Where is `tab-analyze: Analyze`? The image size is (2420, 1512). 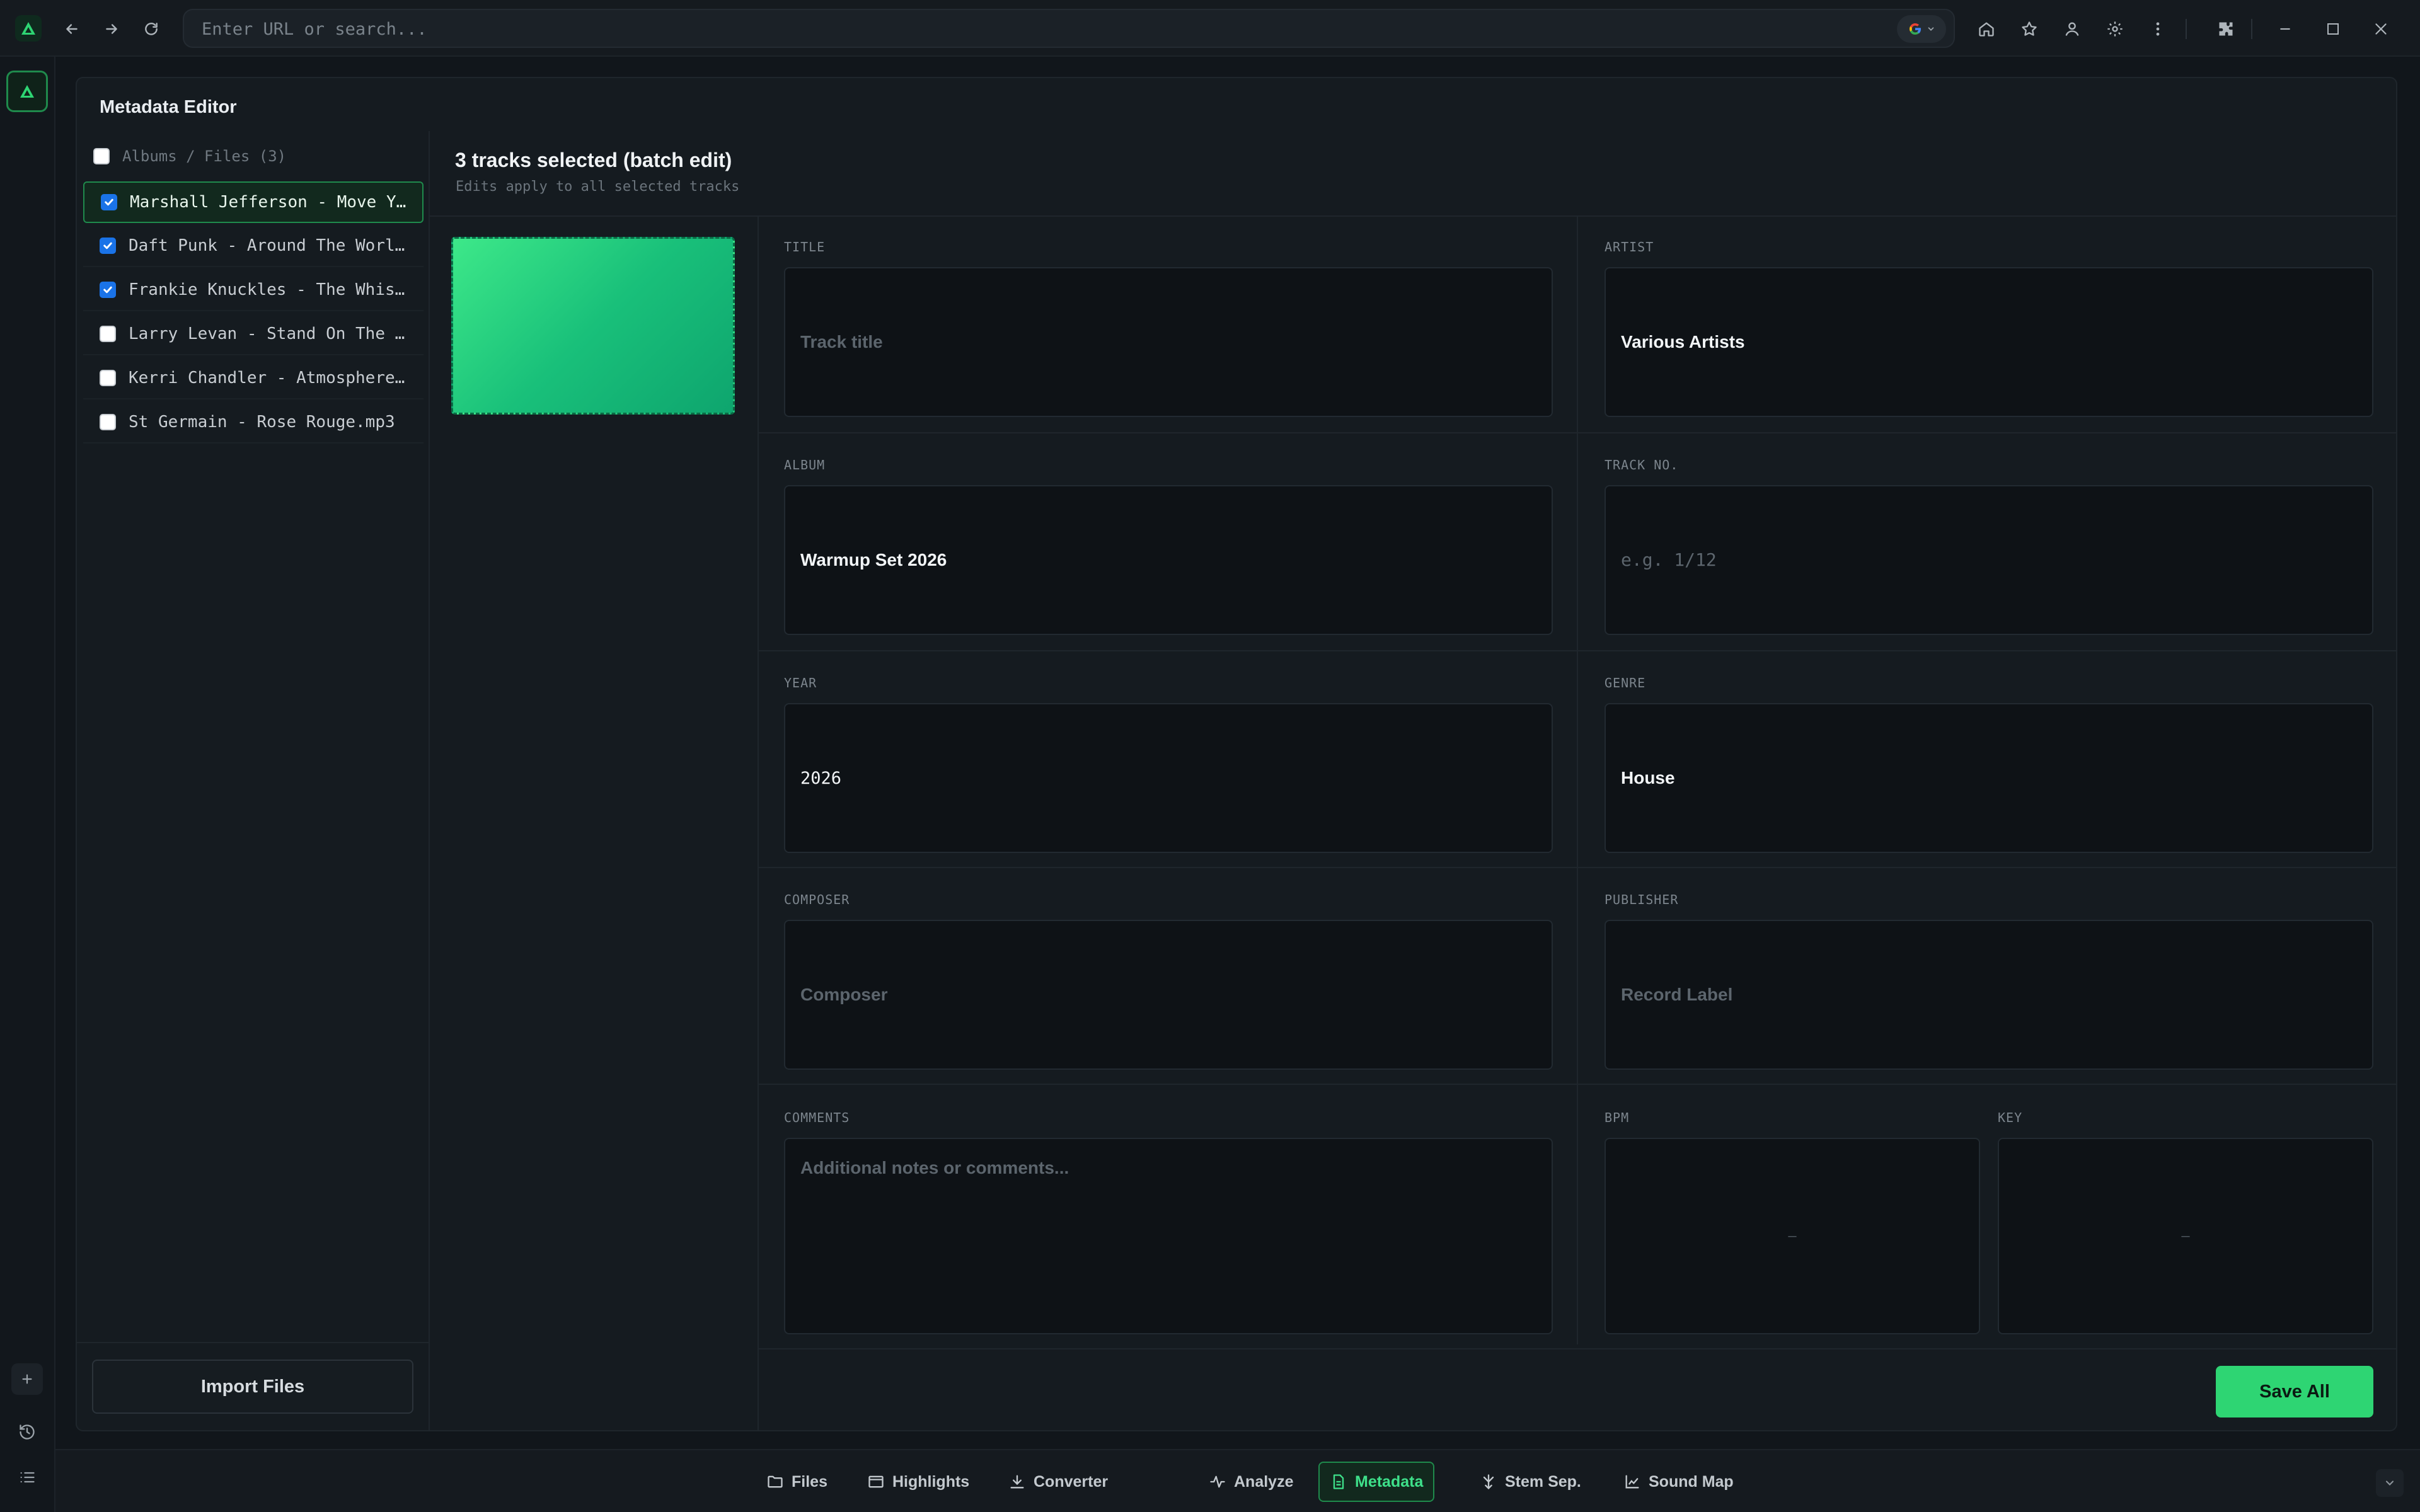 tab-analyze: Analyze is located at coordinates (1251, 1482).